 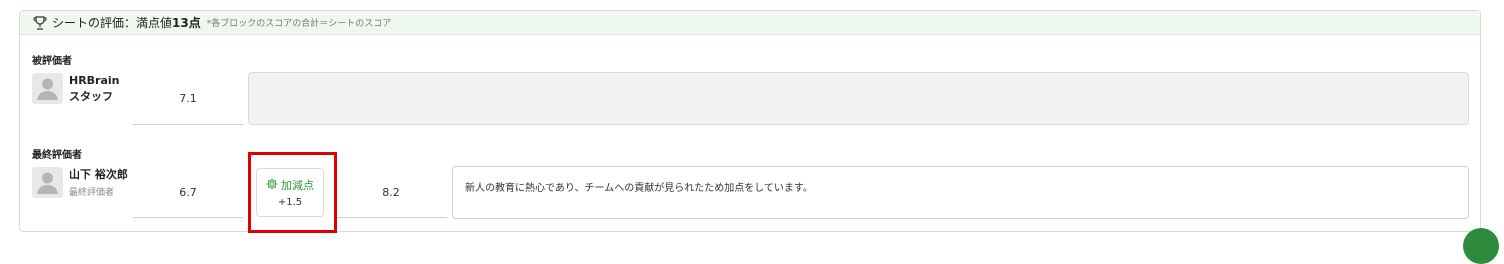 I want to click on adjustment-button: 加減点 +1.5, so click(x=290, y=192).